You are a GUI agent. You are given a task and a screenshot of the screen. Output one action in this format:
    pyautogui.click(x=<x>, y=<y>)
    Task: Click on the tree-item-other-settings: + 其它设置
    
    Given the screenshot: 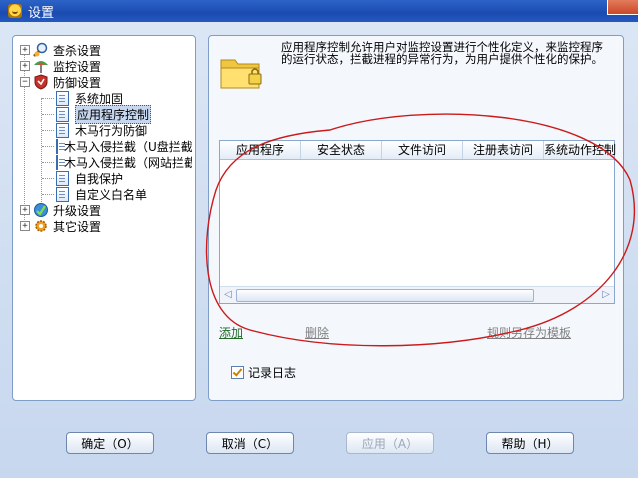 What is the action you would take?
    pyautogui.click(x=60, y=226)
    